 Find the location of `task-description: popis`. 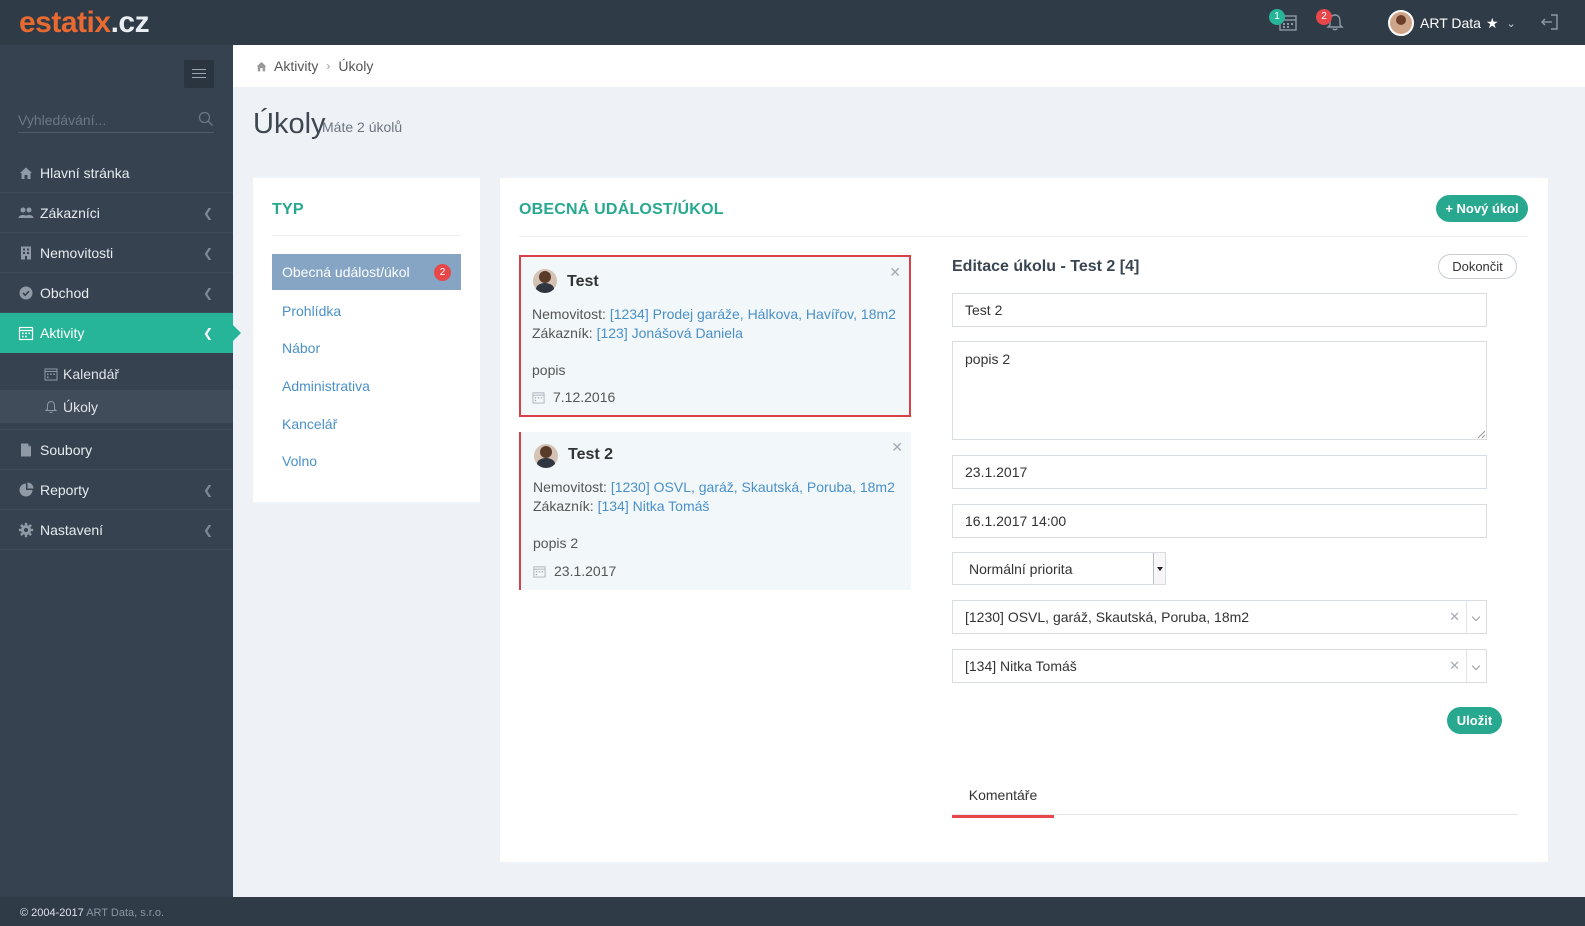

task-description: popis is located at coordinates (549, 370).